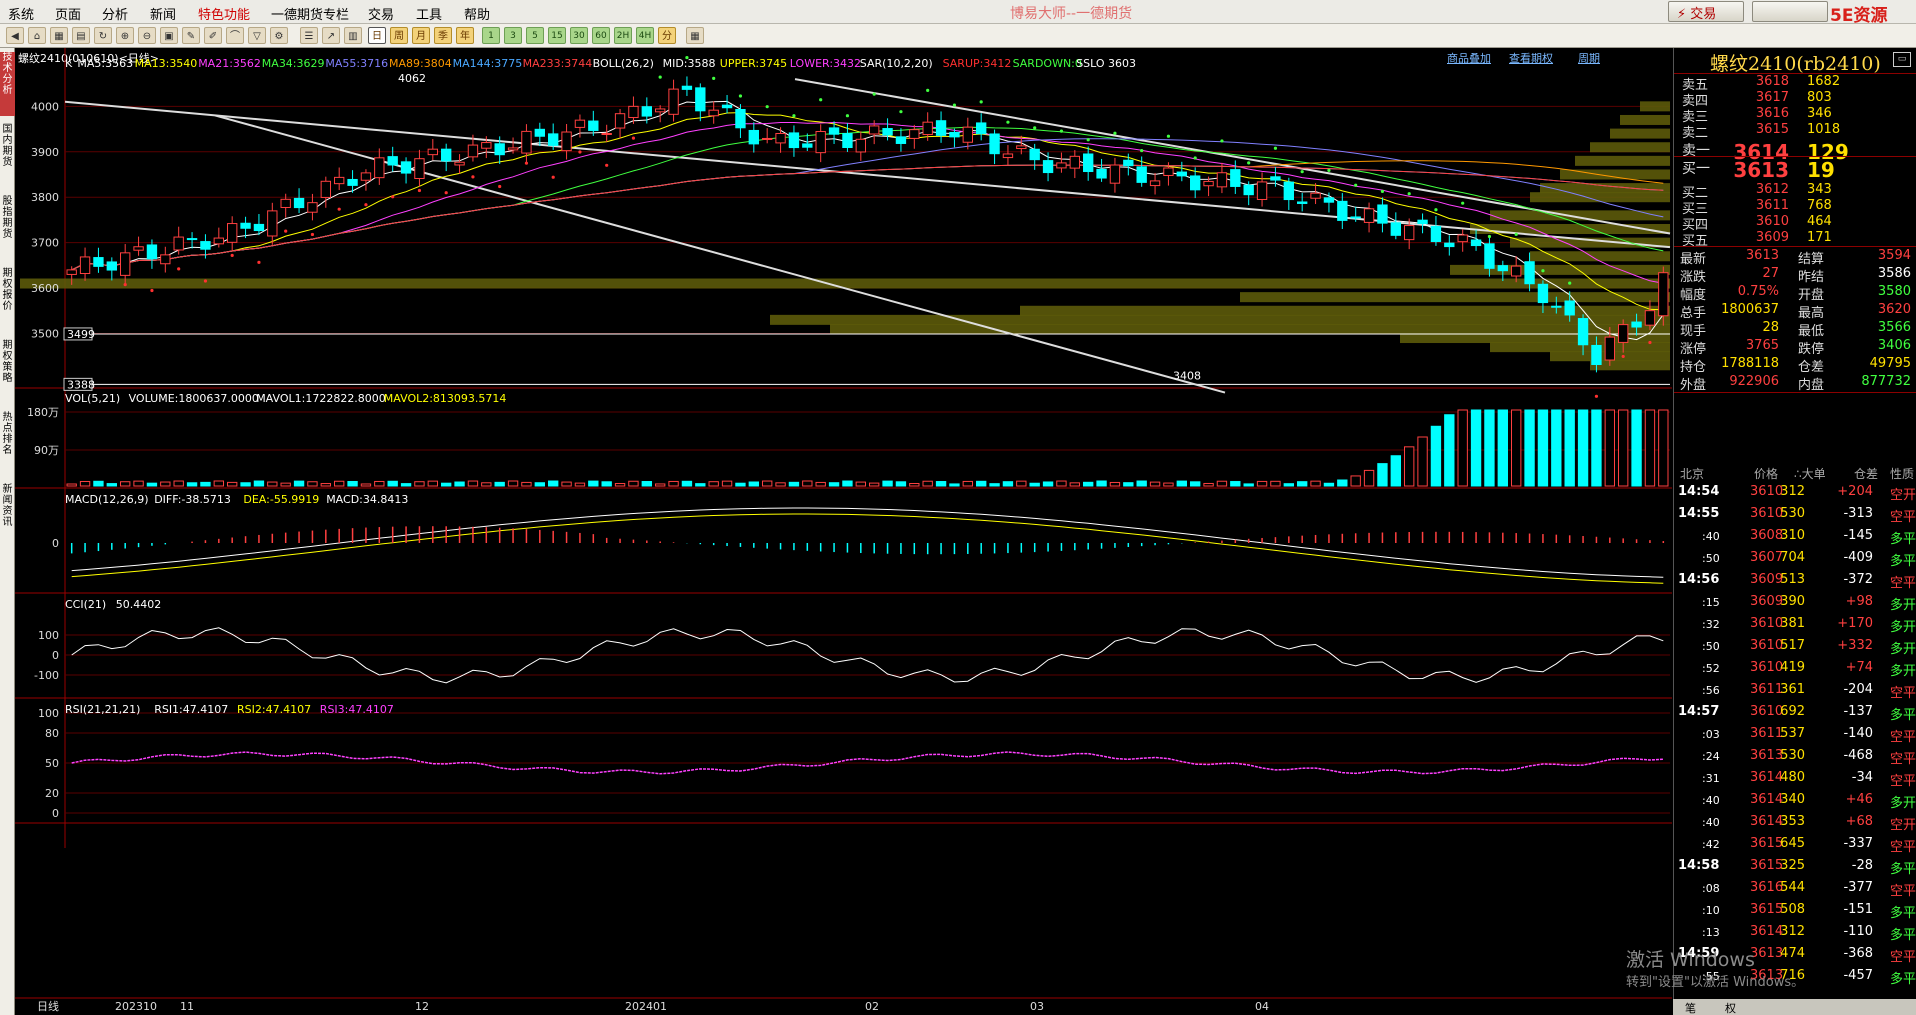  I want to click on menu-news: 新闻, so click(163, 13).